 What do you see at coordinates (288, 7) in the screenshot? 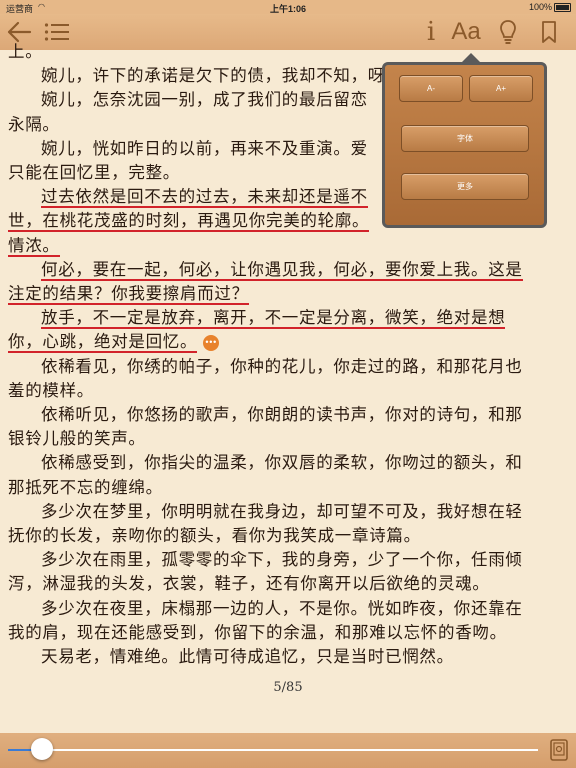
I see `status-bar: 运营商 ◠ 上午1:06 100%` at bounding box center [288, 7].